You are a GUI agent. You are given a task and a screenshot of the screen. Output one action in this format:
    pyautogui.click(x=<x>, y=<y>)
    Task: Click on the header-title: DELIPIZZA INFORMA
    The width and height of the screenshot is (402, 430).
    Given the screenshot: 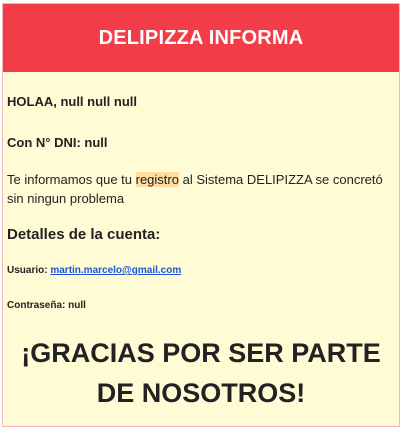 What is the action you would take?
    pyautogui.click(x=201, y=37)
    